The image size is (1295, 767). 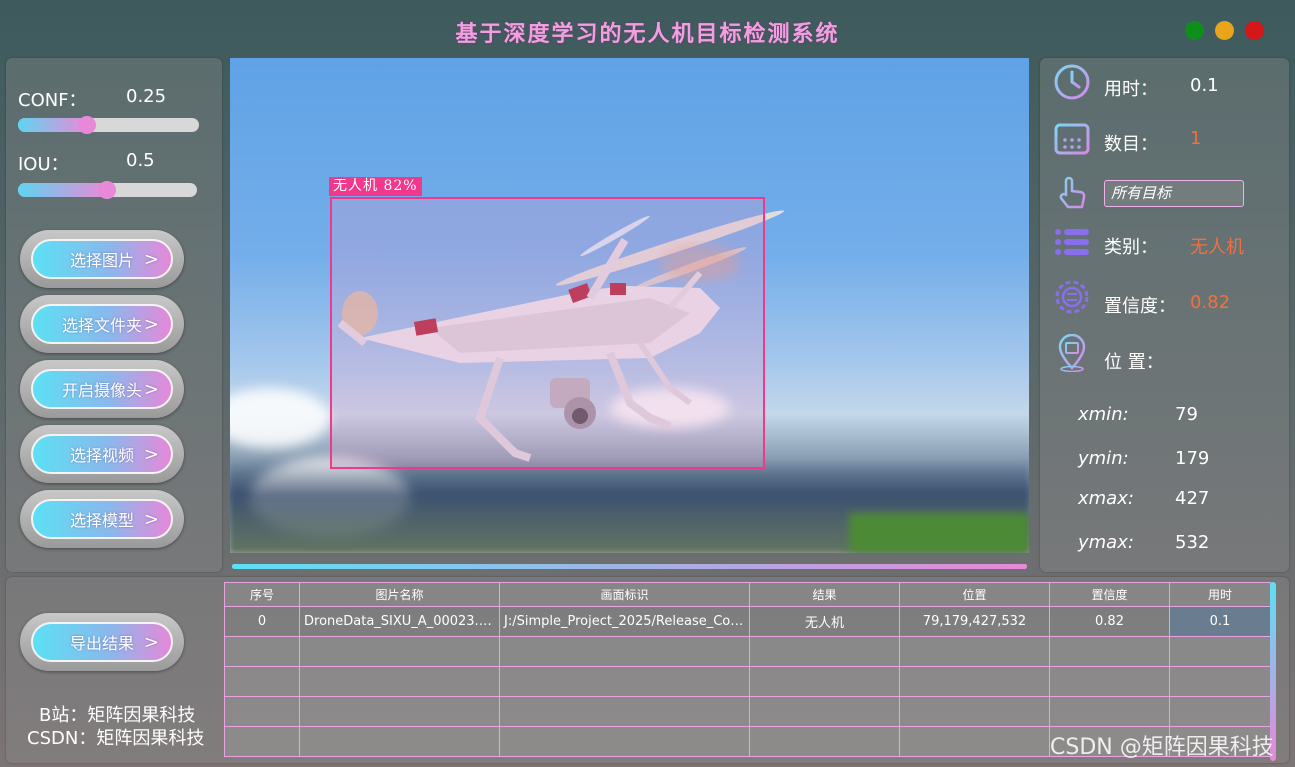 What do you see at coordinates (1186, 414) in the screenshot?
I see `xmin-value: 79` at bounding box center [1186, 414].